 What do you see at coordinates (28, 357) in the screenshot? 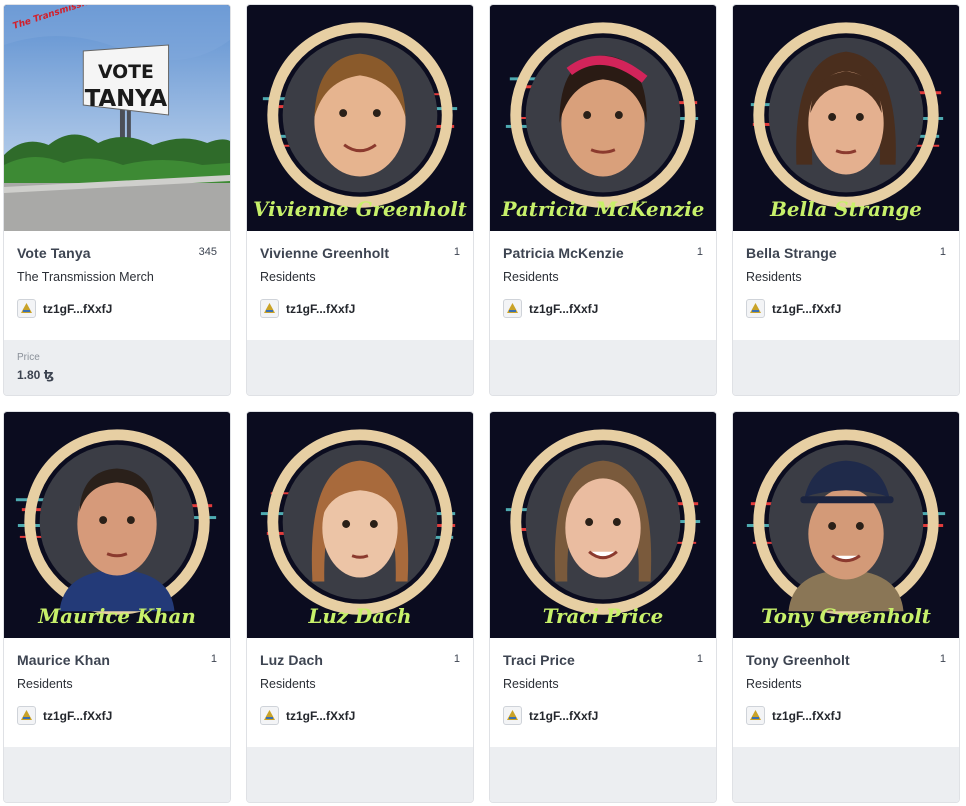
I see `price-label: Price` at bounding box center [28, 357].